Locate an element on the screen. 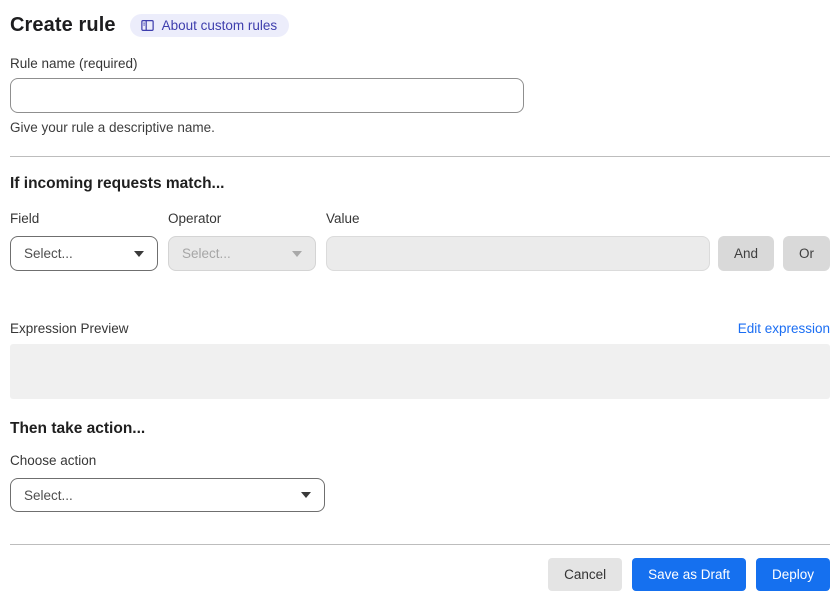 The height and width of the screenshot is (597, 839). and-or-buttons: And Or is located at coordinates (774, 253).